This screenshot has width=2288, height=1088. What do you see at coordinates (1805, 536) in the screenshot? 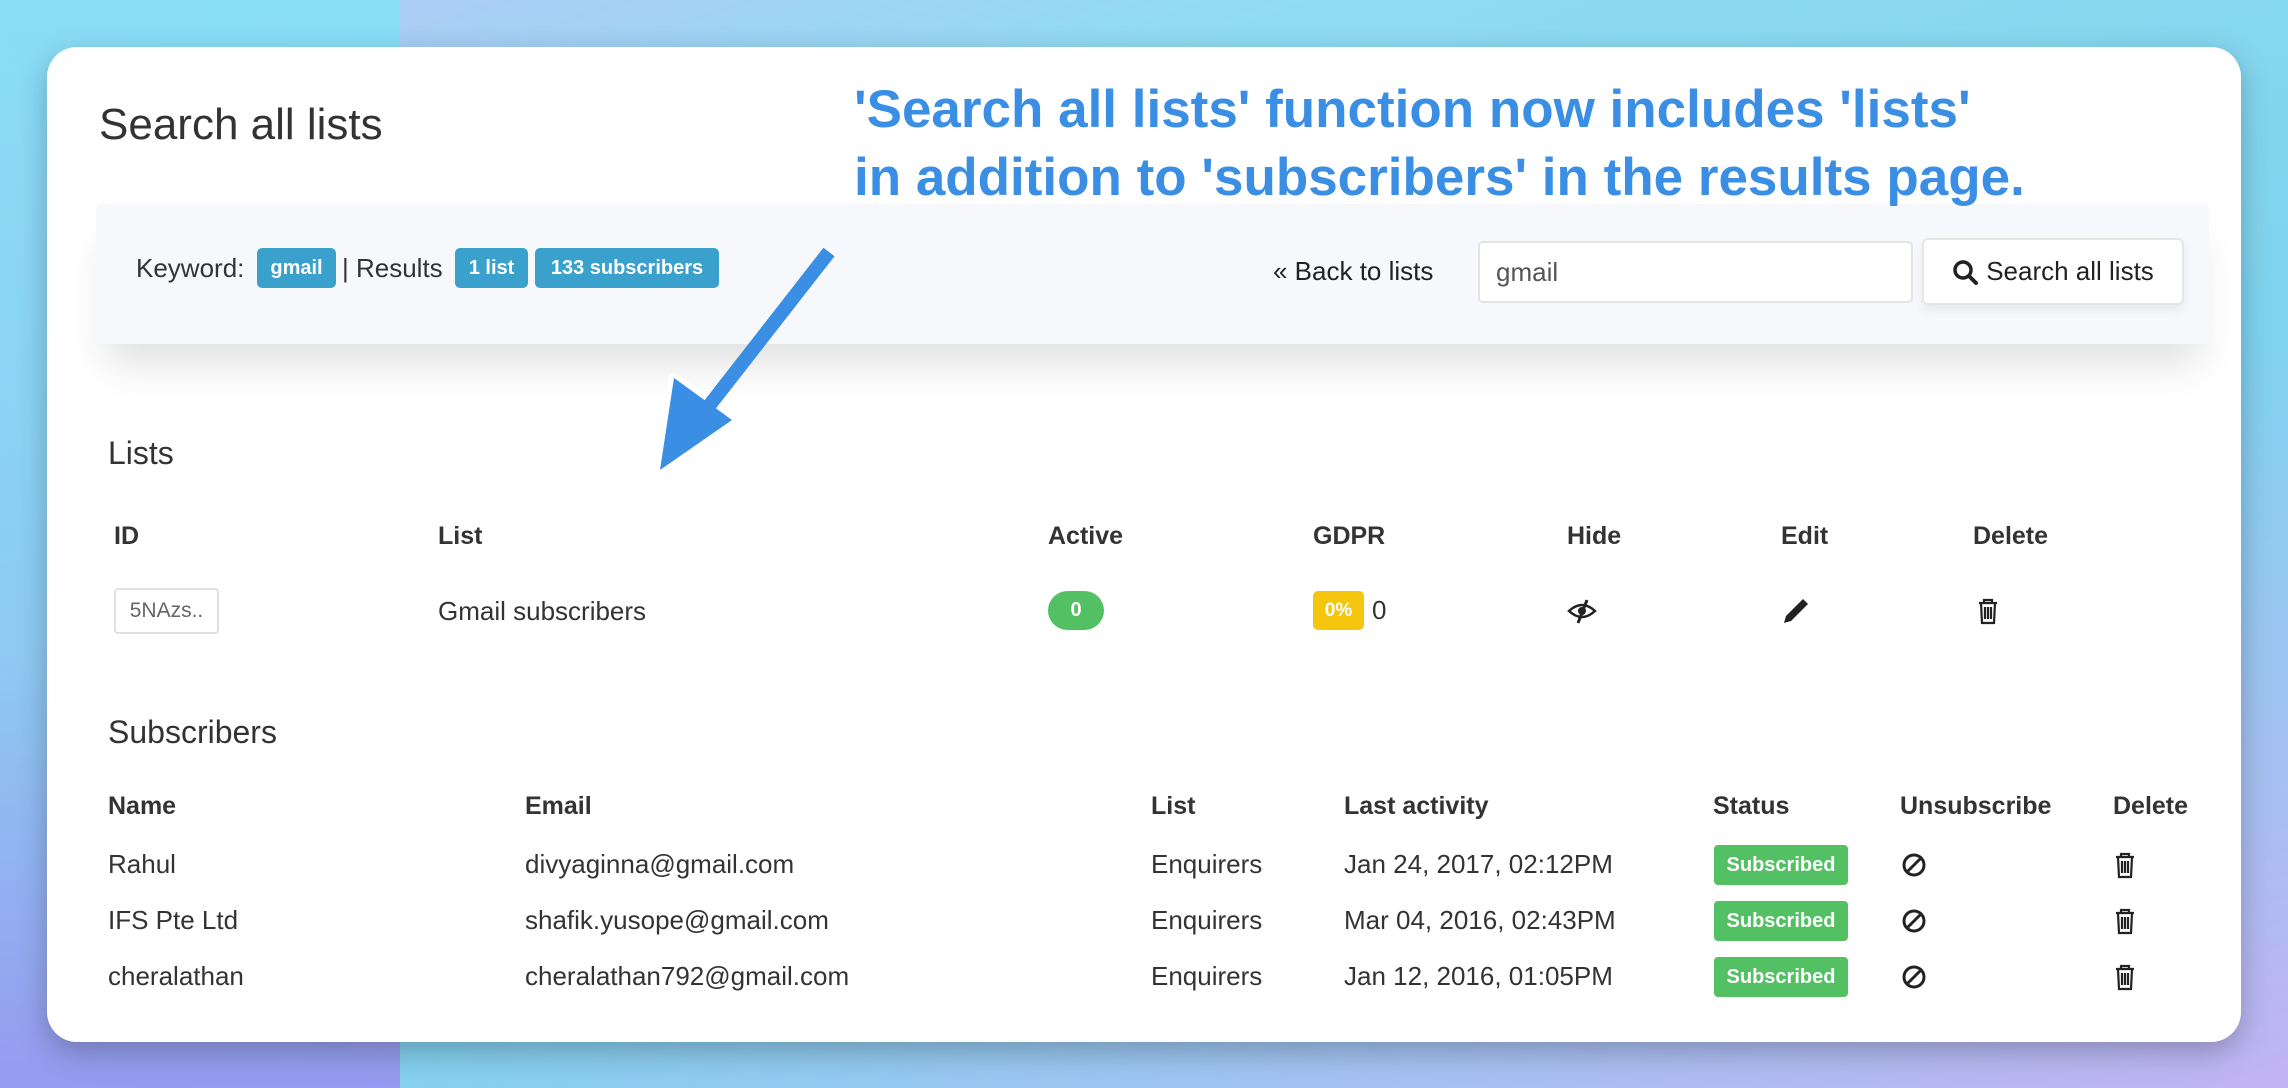
I see `col-edit: Edit` at bounding box center [1805, 536].